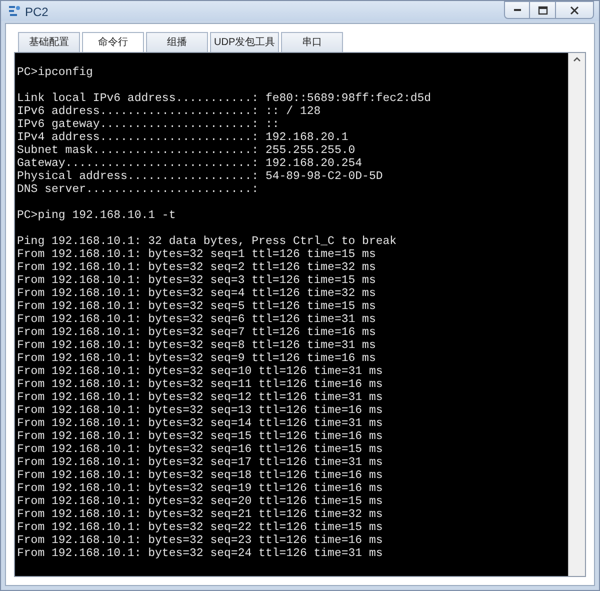 The image size is (600, 591). I want to click on terminal-line: From 192.168.10.1: bytes=32 seq=9 ttl=126 time=16 ms, so click(196, 358).